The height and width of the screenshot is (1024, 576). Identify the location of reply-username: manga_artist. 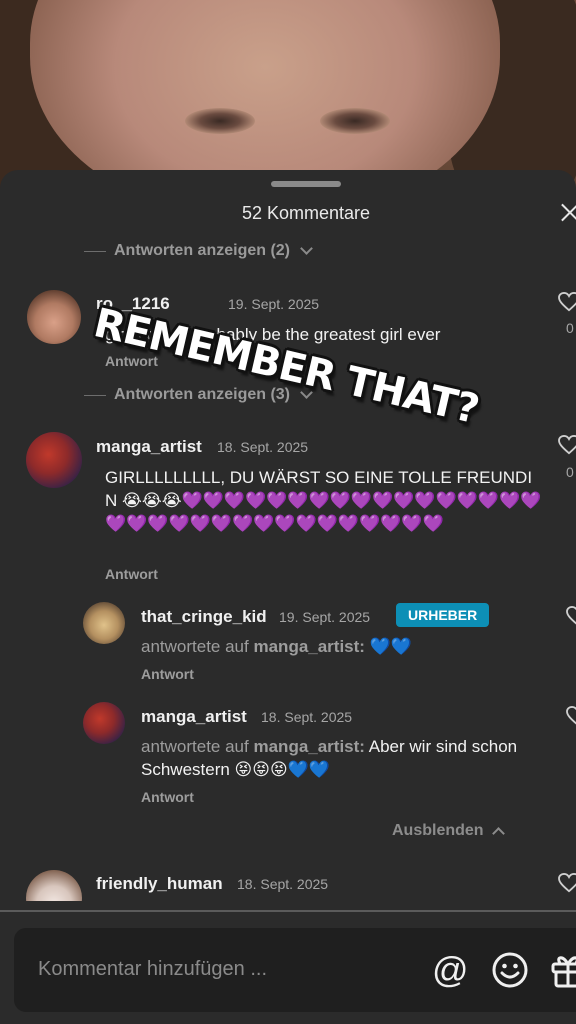
(194, 717).